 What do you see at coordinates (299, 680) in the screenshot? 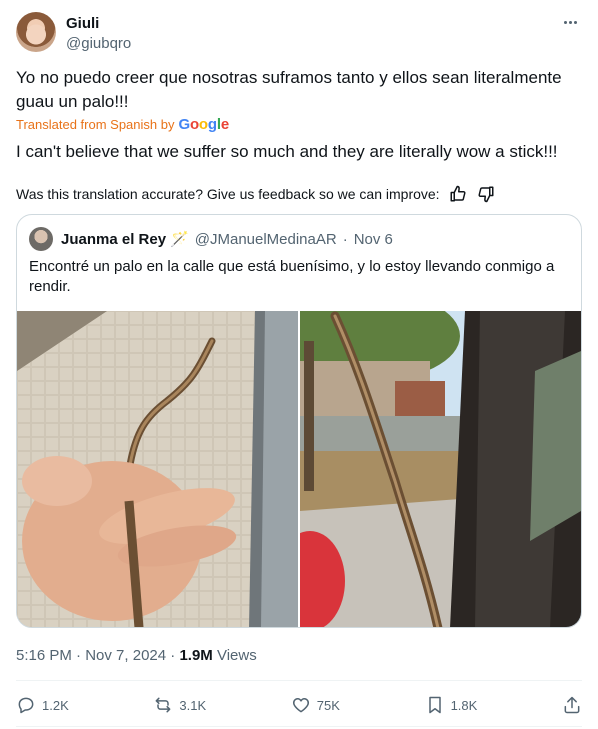
I see `divider-top` at bounding box center [299, 680].